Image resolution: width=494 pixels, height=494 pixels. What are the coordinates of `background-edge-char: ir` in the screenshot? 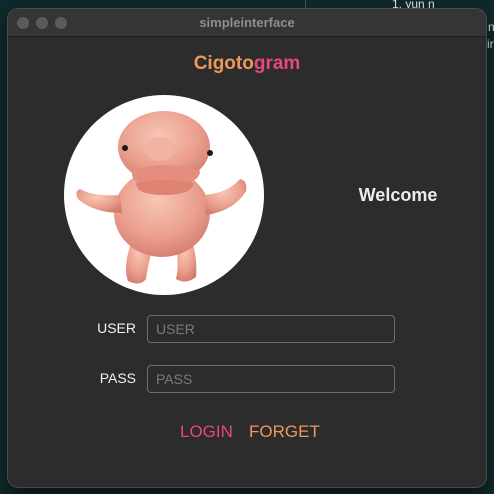 It's located at (490, 44).